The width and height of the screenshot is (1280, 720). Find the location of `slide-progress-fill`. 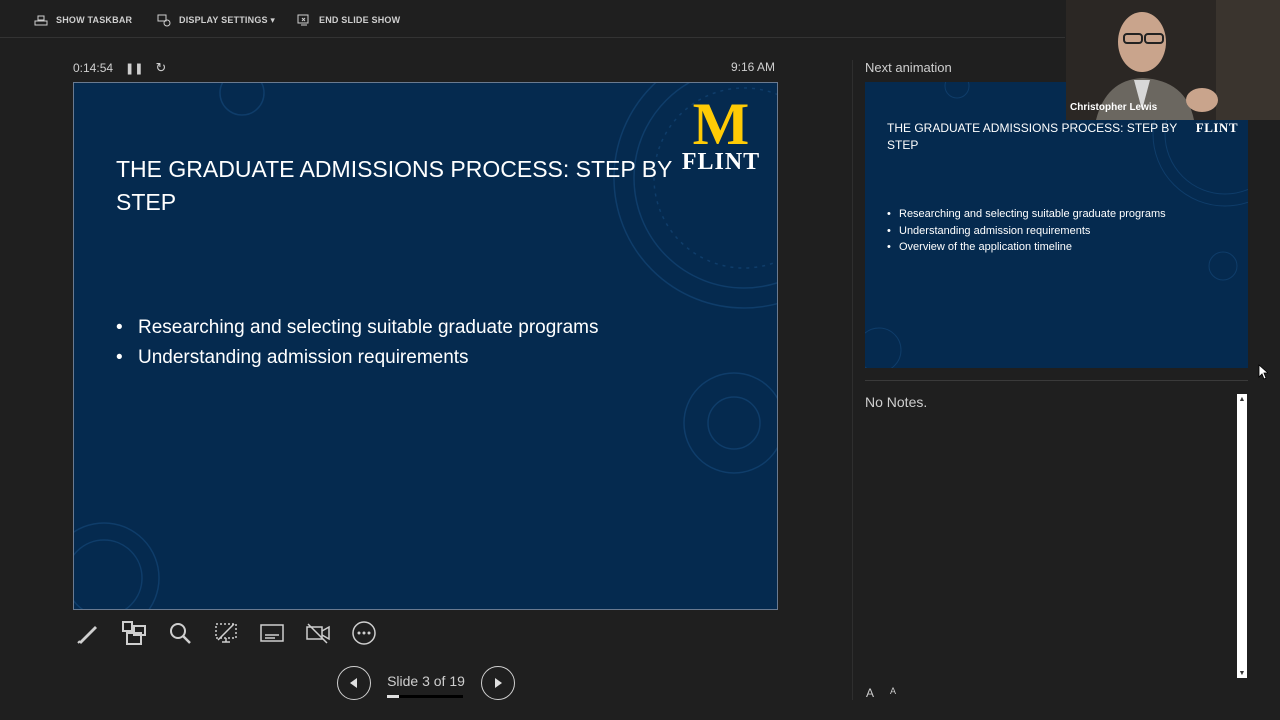

slide-progress-fill is located at coordinates (393, 696).